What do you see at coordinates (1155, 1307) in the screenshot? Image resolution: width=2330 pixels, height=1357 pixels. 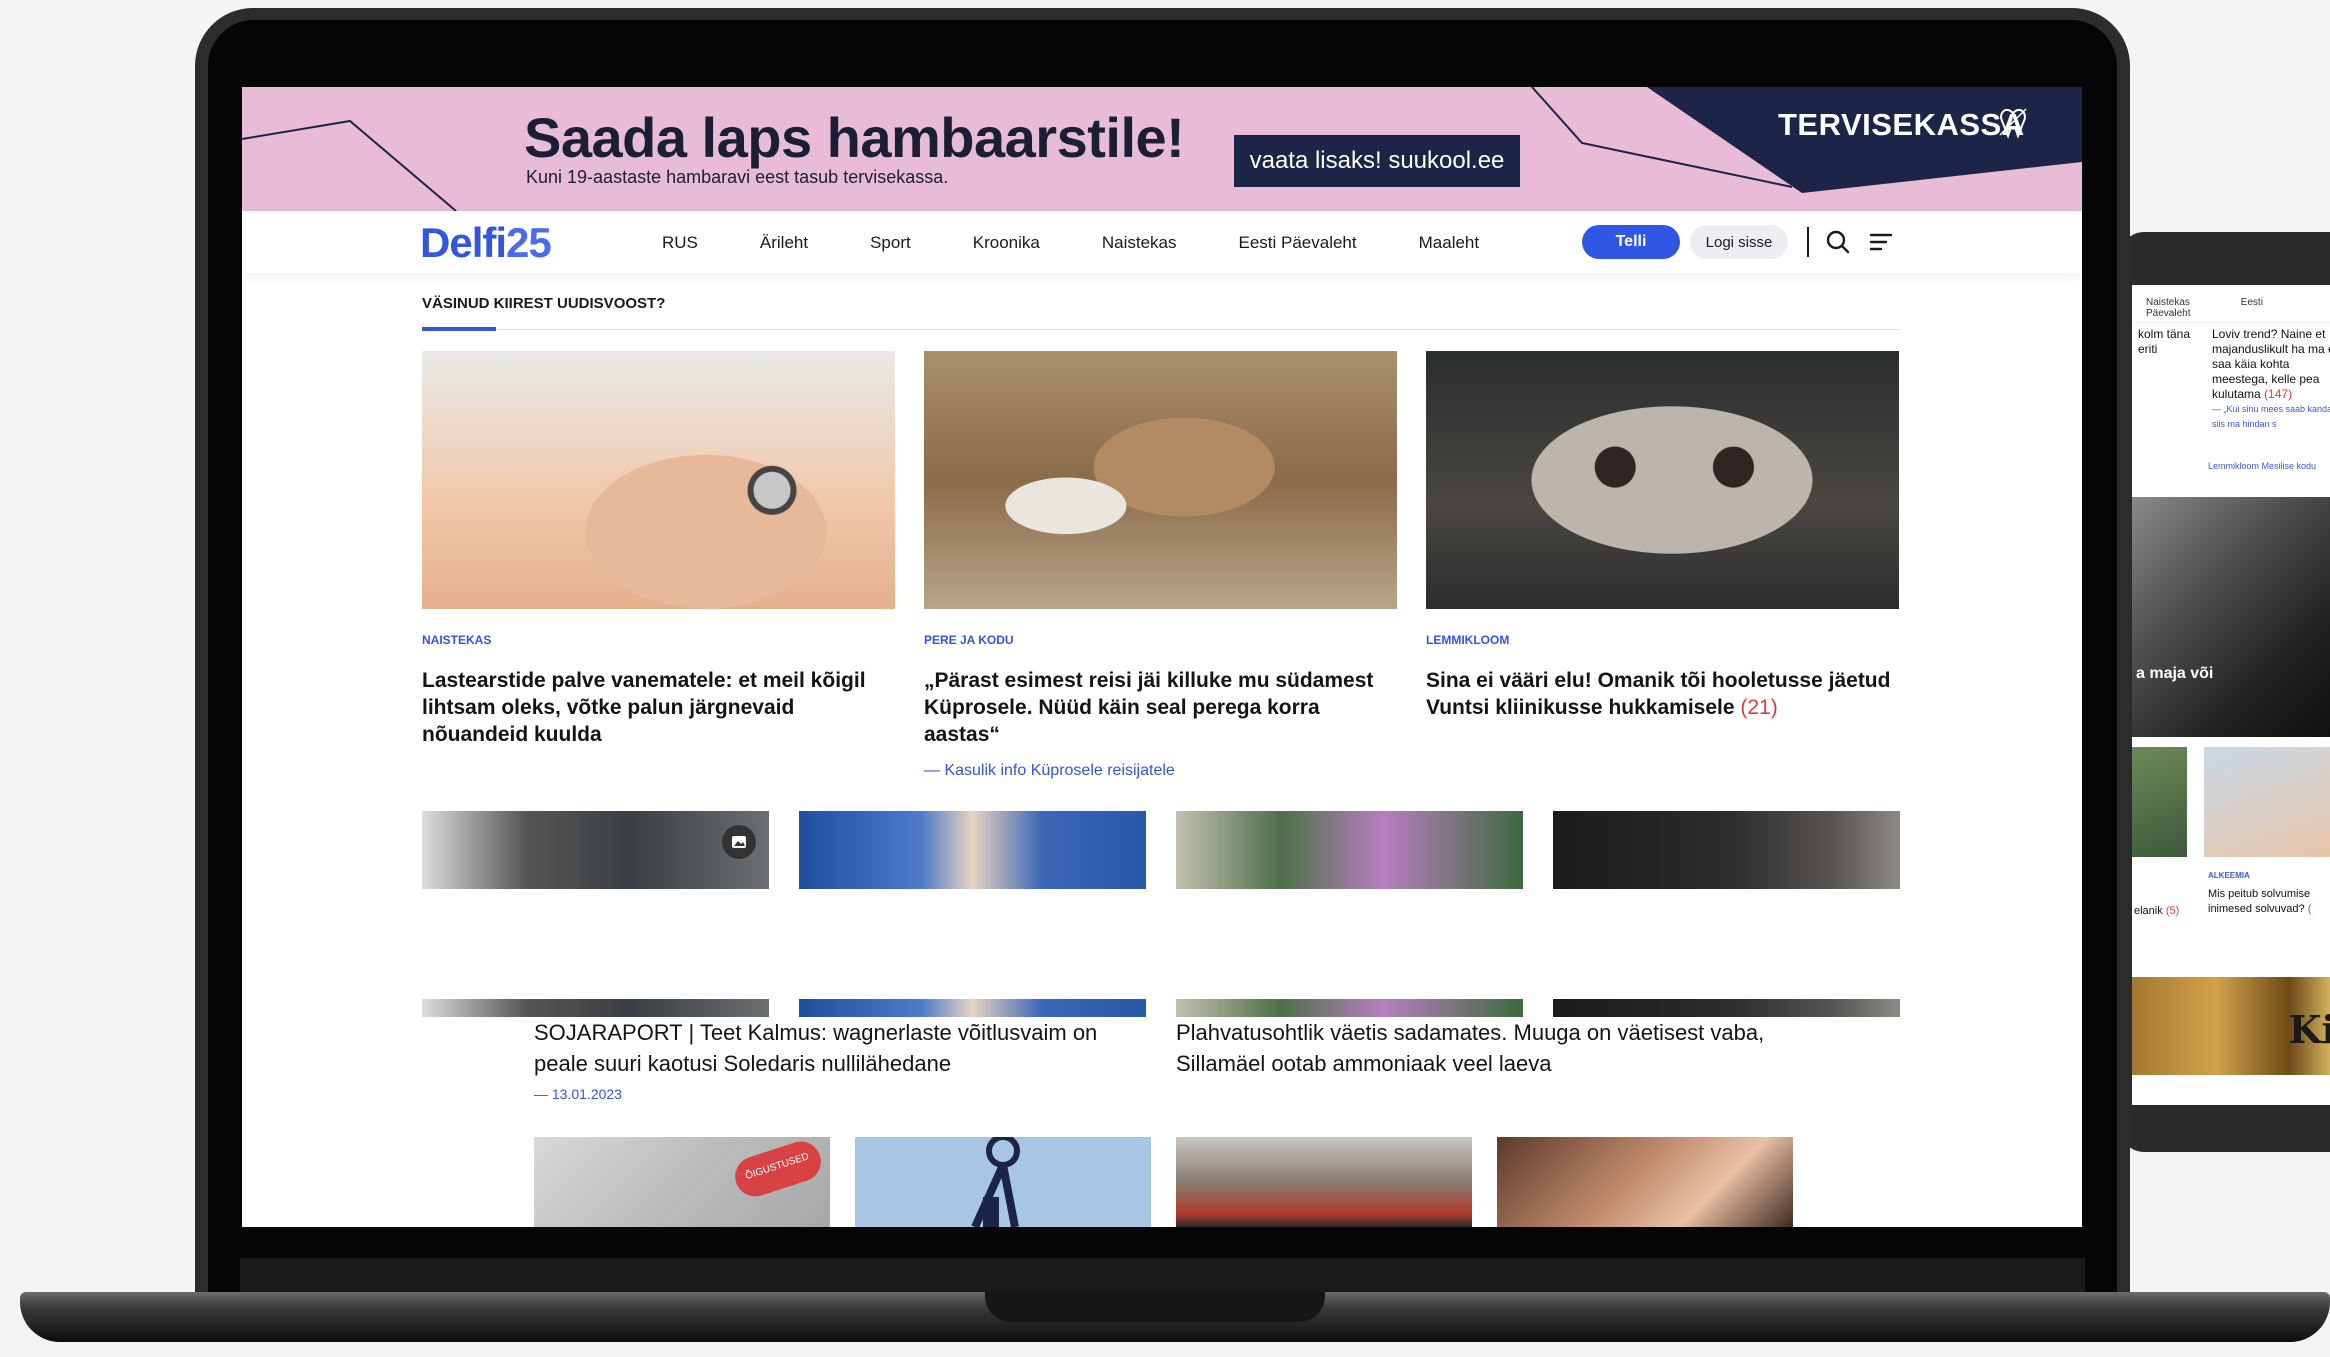 I see `laptop-notch` at bounding box center [1155, 1307].